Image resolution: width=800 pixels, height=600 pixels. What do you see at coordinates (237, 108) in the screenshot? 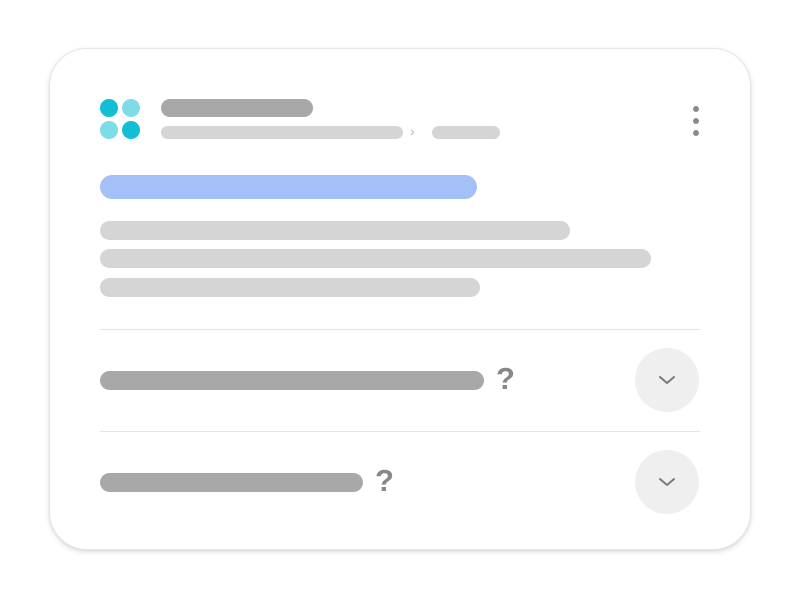
I see `site-name-placeholder` at bounding box center [237, 108].